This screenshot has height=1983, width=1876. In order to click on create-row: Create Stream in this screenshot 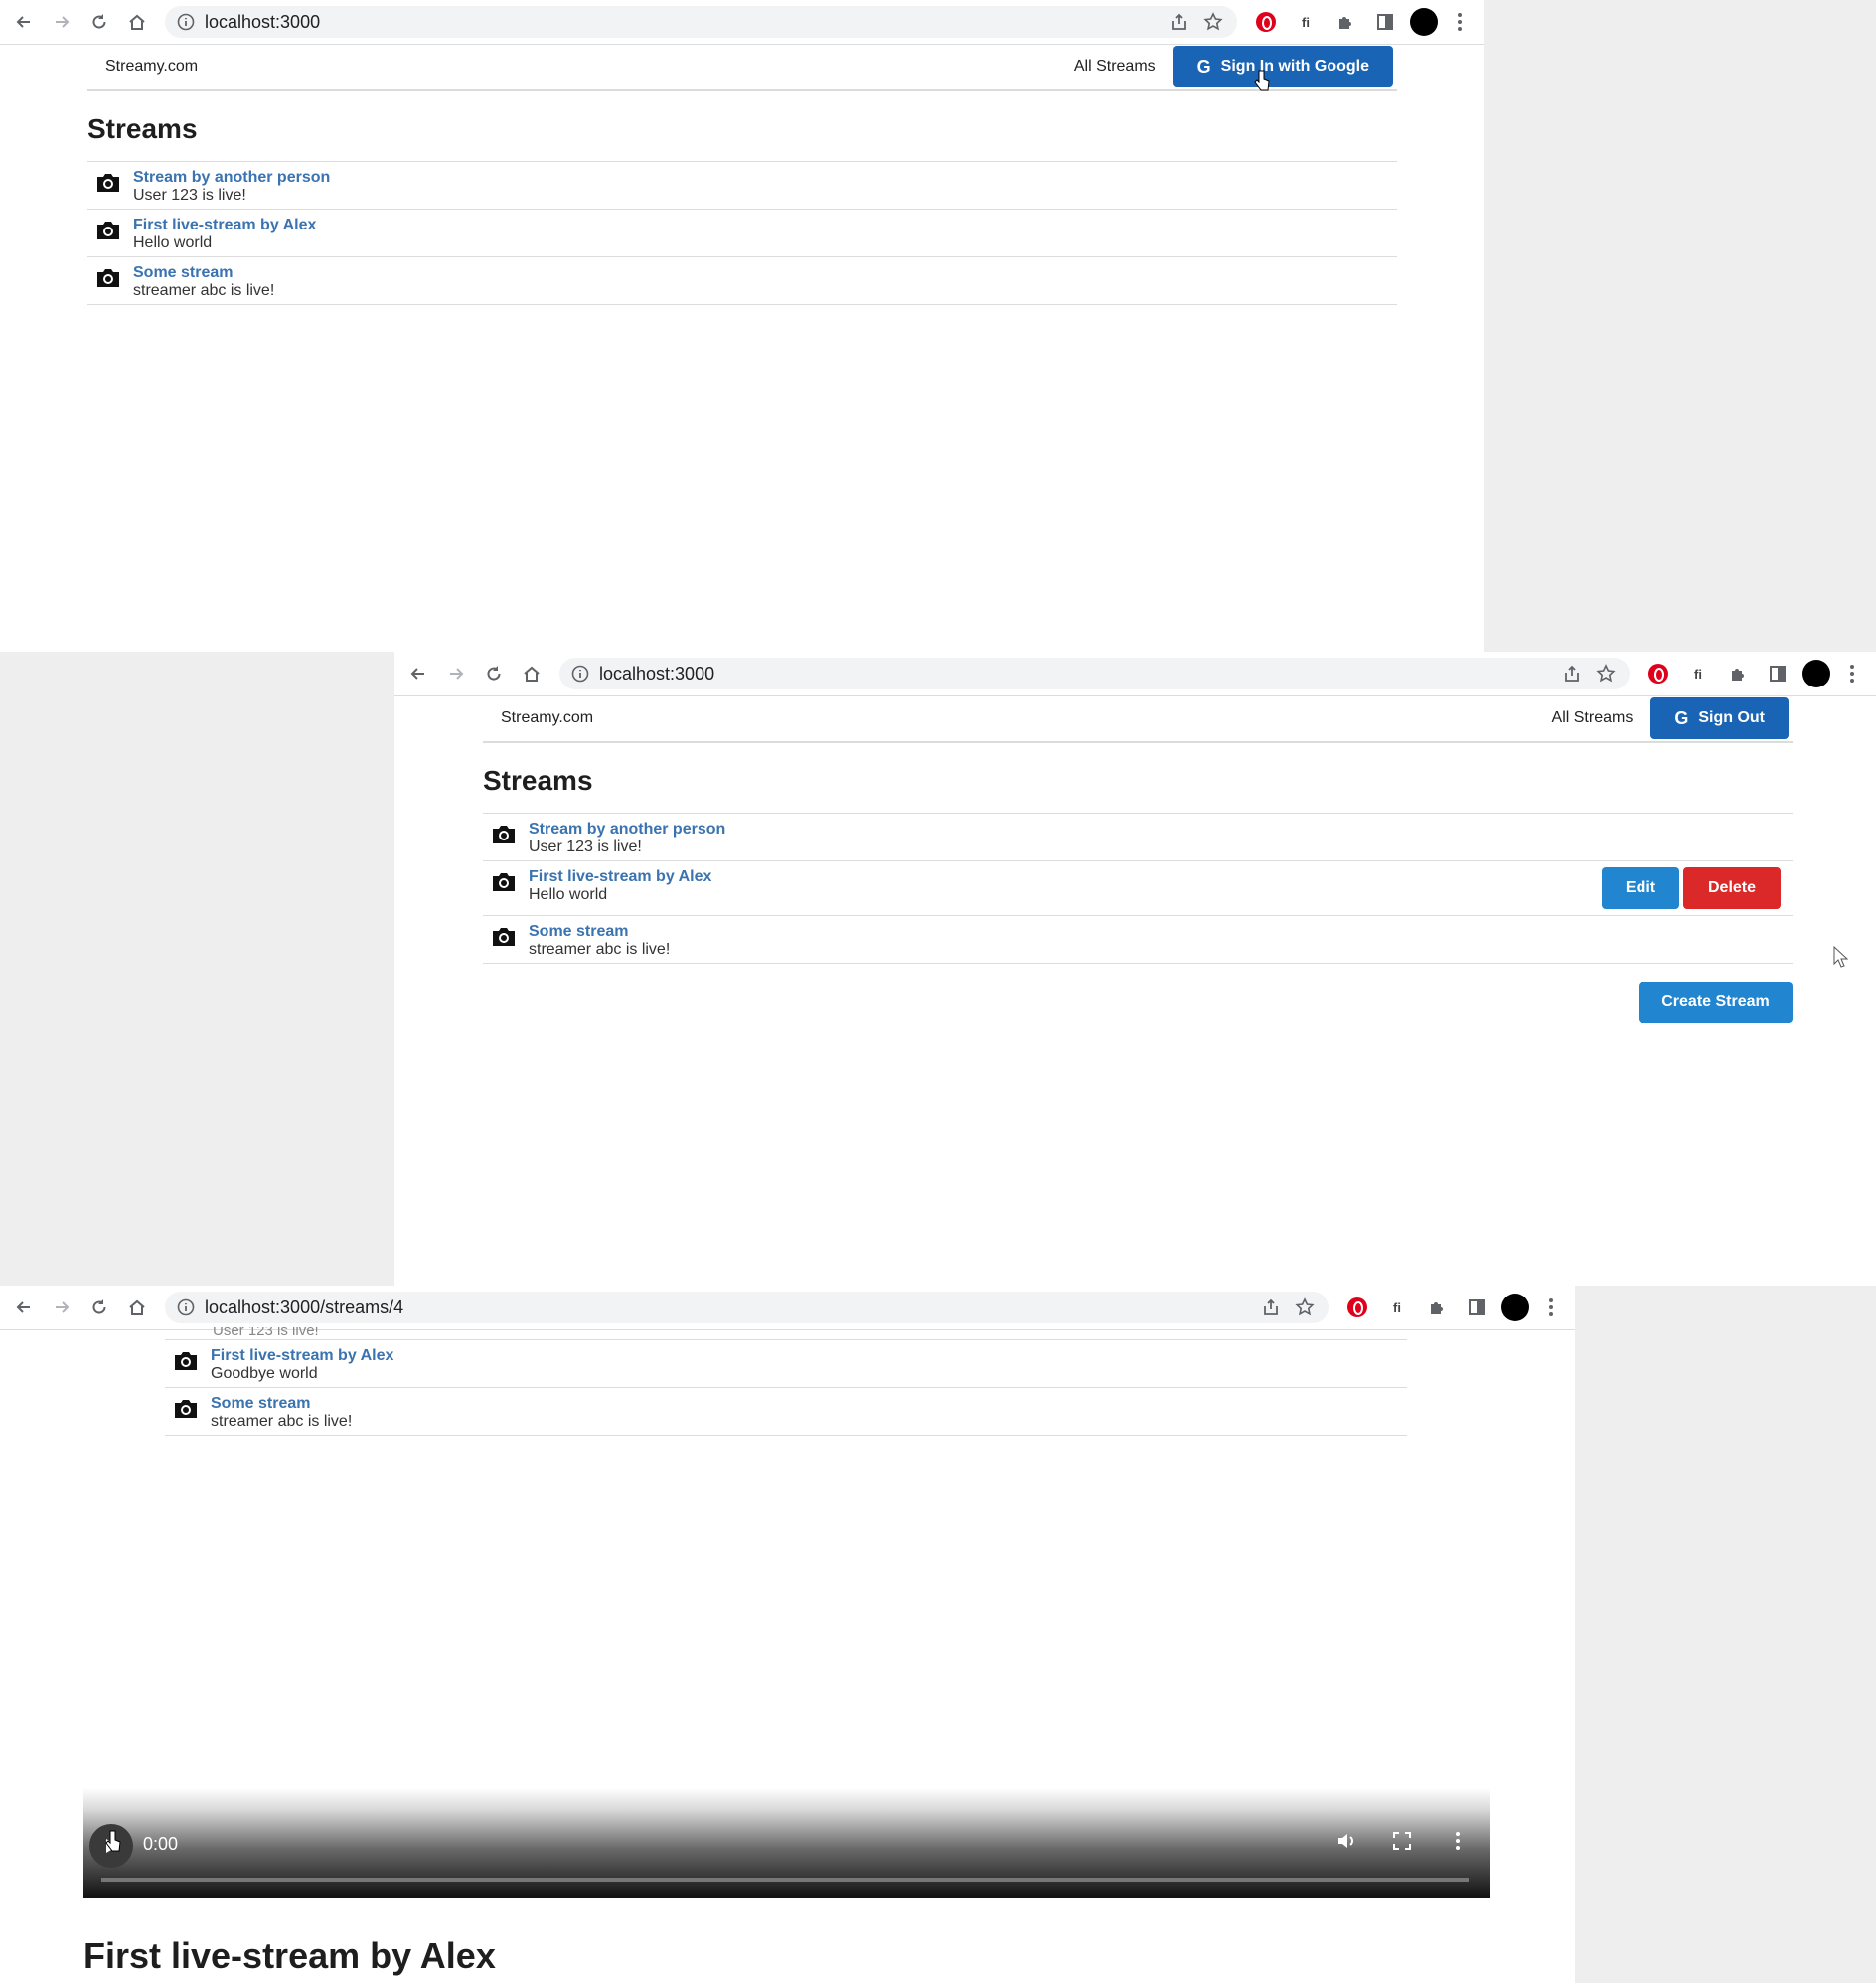, I will do `click(1138, 1002)`.